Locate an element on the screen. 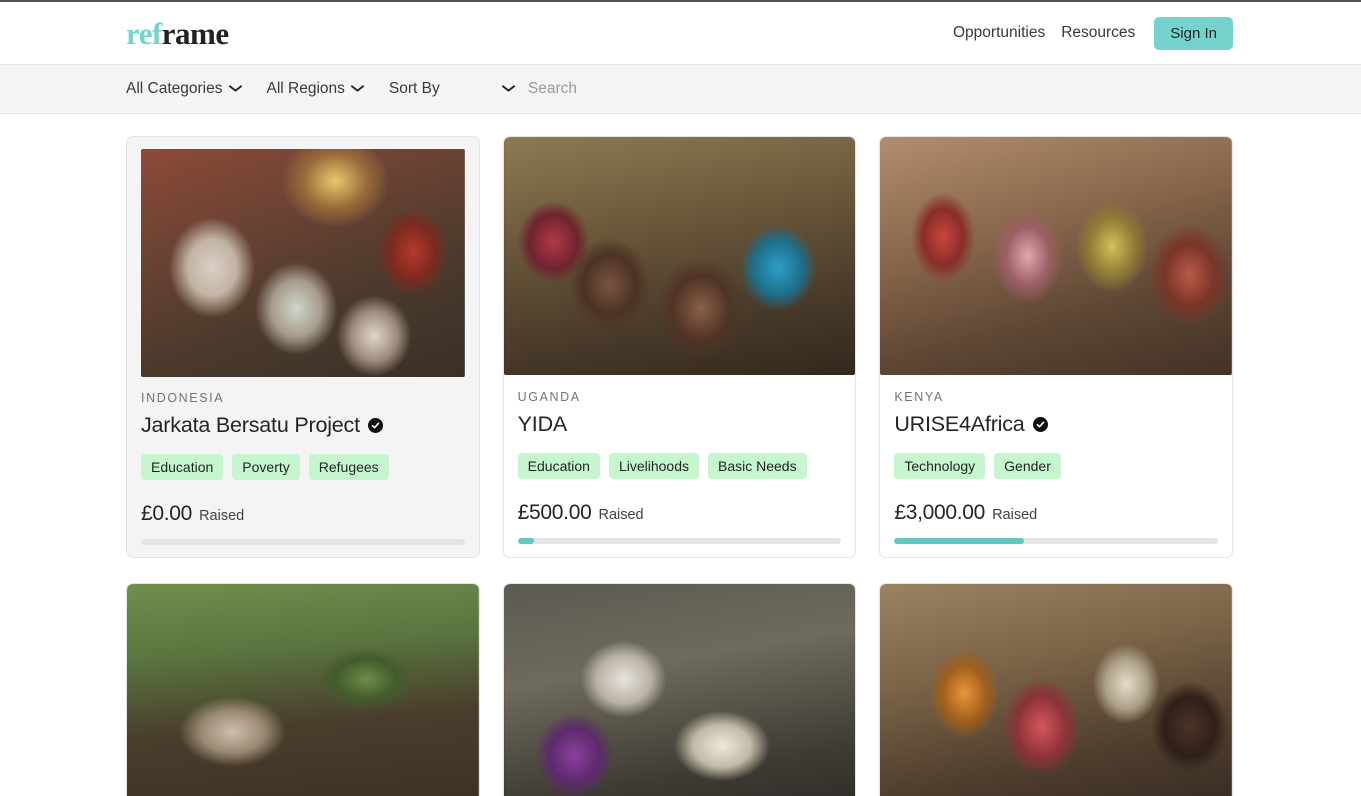 The height and width of the screenshot is (796, 1361). logo-rame-text: rame is located at coordinates (195, 33).